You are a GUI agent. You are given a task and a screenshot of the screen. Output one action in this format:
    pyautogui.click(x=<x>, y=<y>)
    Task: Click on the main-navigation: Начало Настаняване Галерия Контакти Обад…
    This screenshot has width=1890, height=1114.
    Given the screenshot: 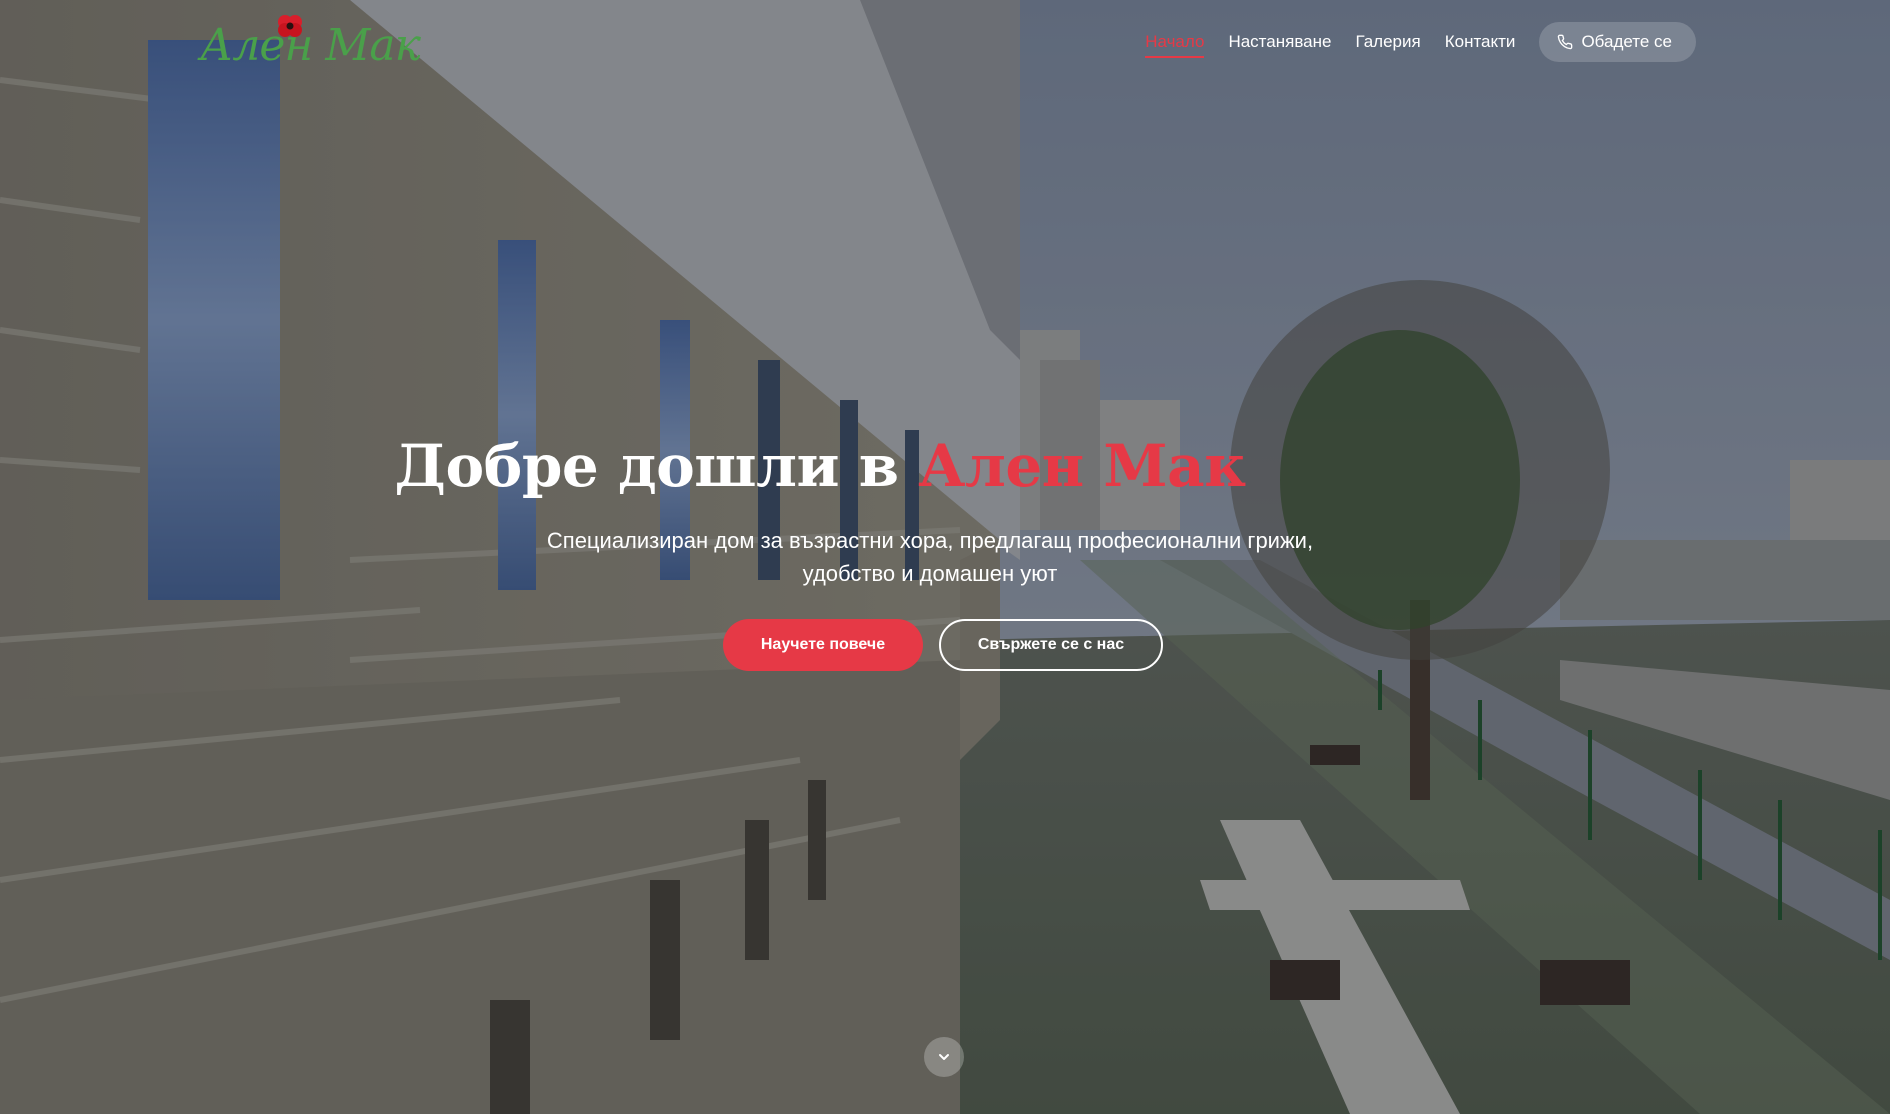 What is the action you would take?
    pyautogui.click(x=1414, y=42)
    